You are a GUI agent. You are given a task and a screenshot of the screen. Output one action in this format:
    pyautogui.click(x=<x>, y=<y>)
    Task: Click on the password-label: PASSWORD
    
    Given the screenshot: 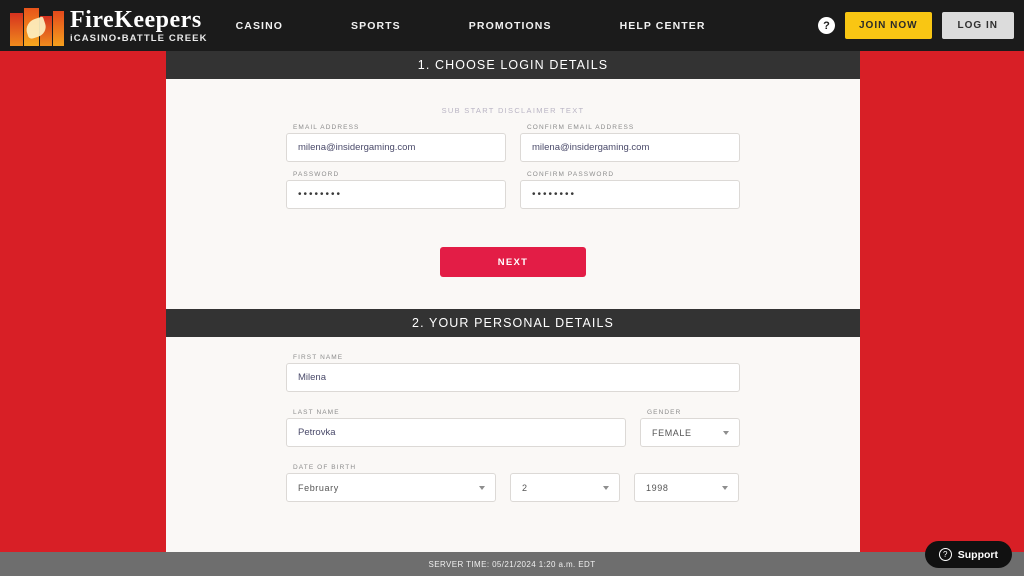 What is the action you would take?
    pyautogui.click(x=316, y=174)
    